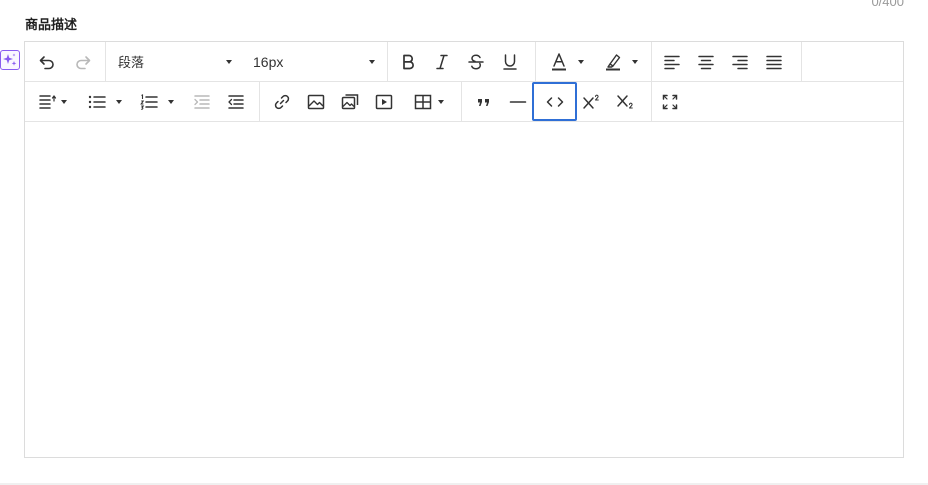 This screenshot has height=485, width=928. I want to click on sparkle-icon, so click(10, 59).